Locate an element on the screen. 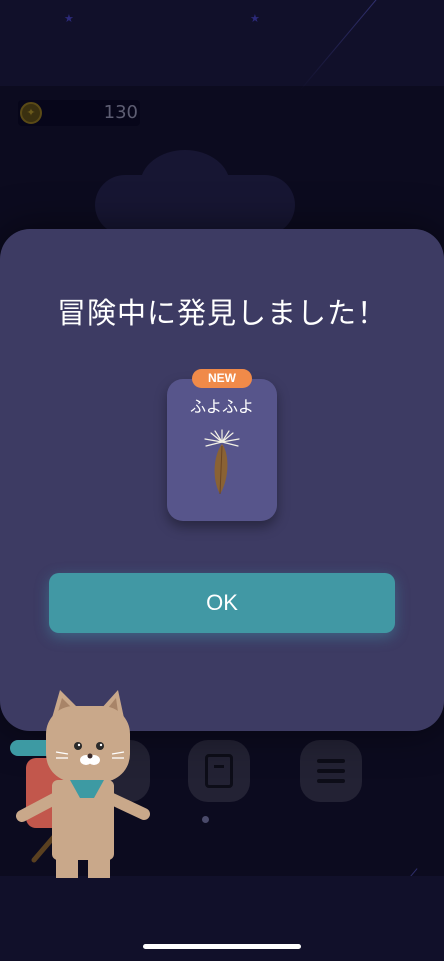 The height and width of the screenshot is (961, 444). coin-count: 130 is located at coordinates (120, 112).